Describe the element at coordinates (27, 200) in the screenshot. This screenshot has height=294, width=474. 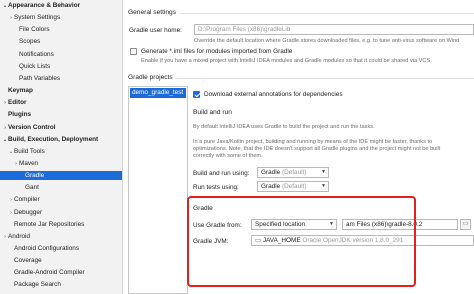
I see `sidebar-item-label: Compiler` at that location.